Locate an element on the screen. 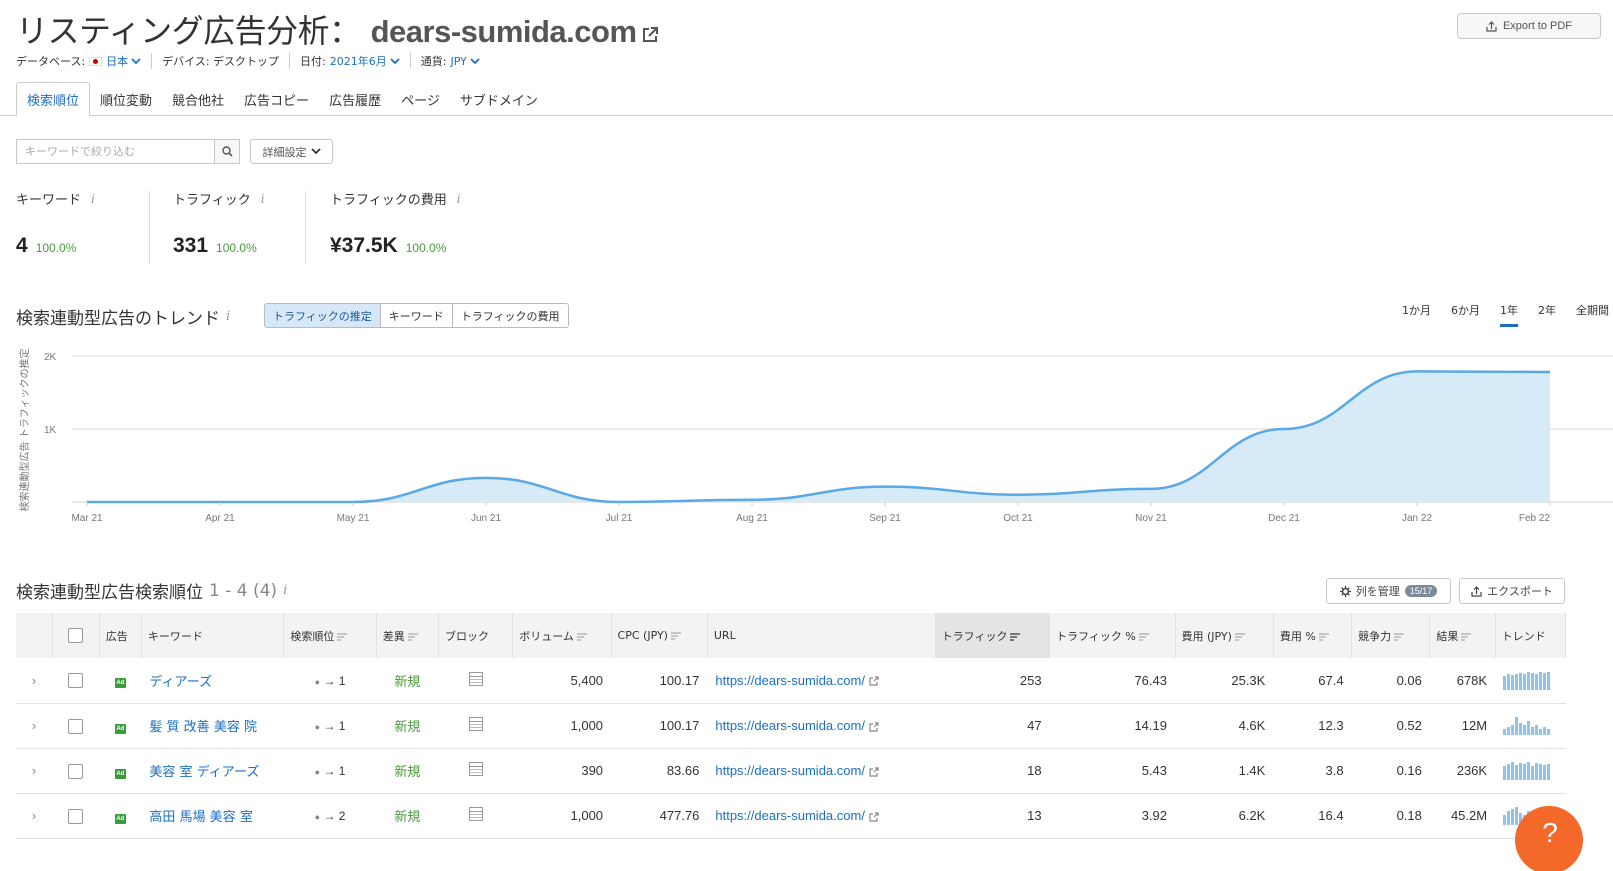 Image resolution: width=1613 pixels, height=871 pixels. currency-filter: 通貨: JPY is located at coordinates (455, 61).